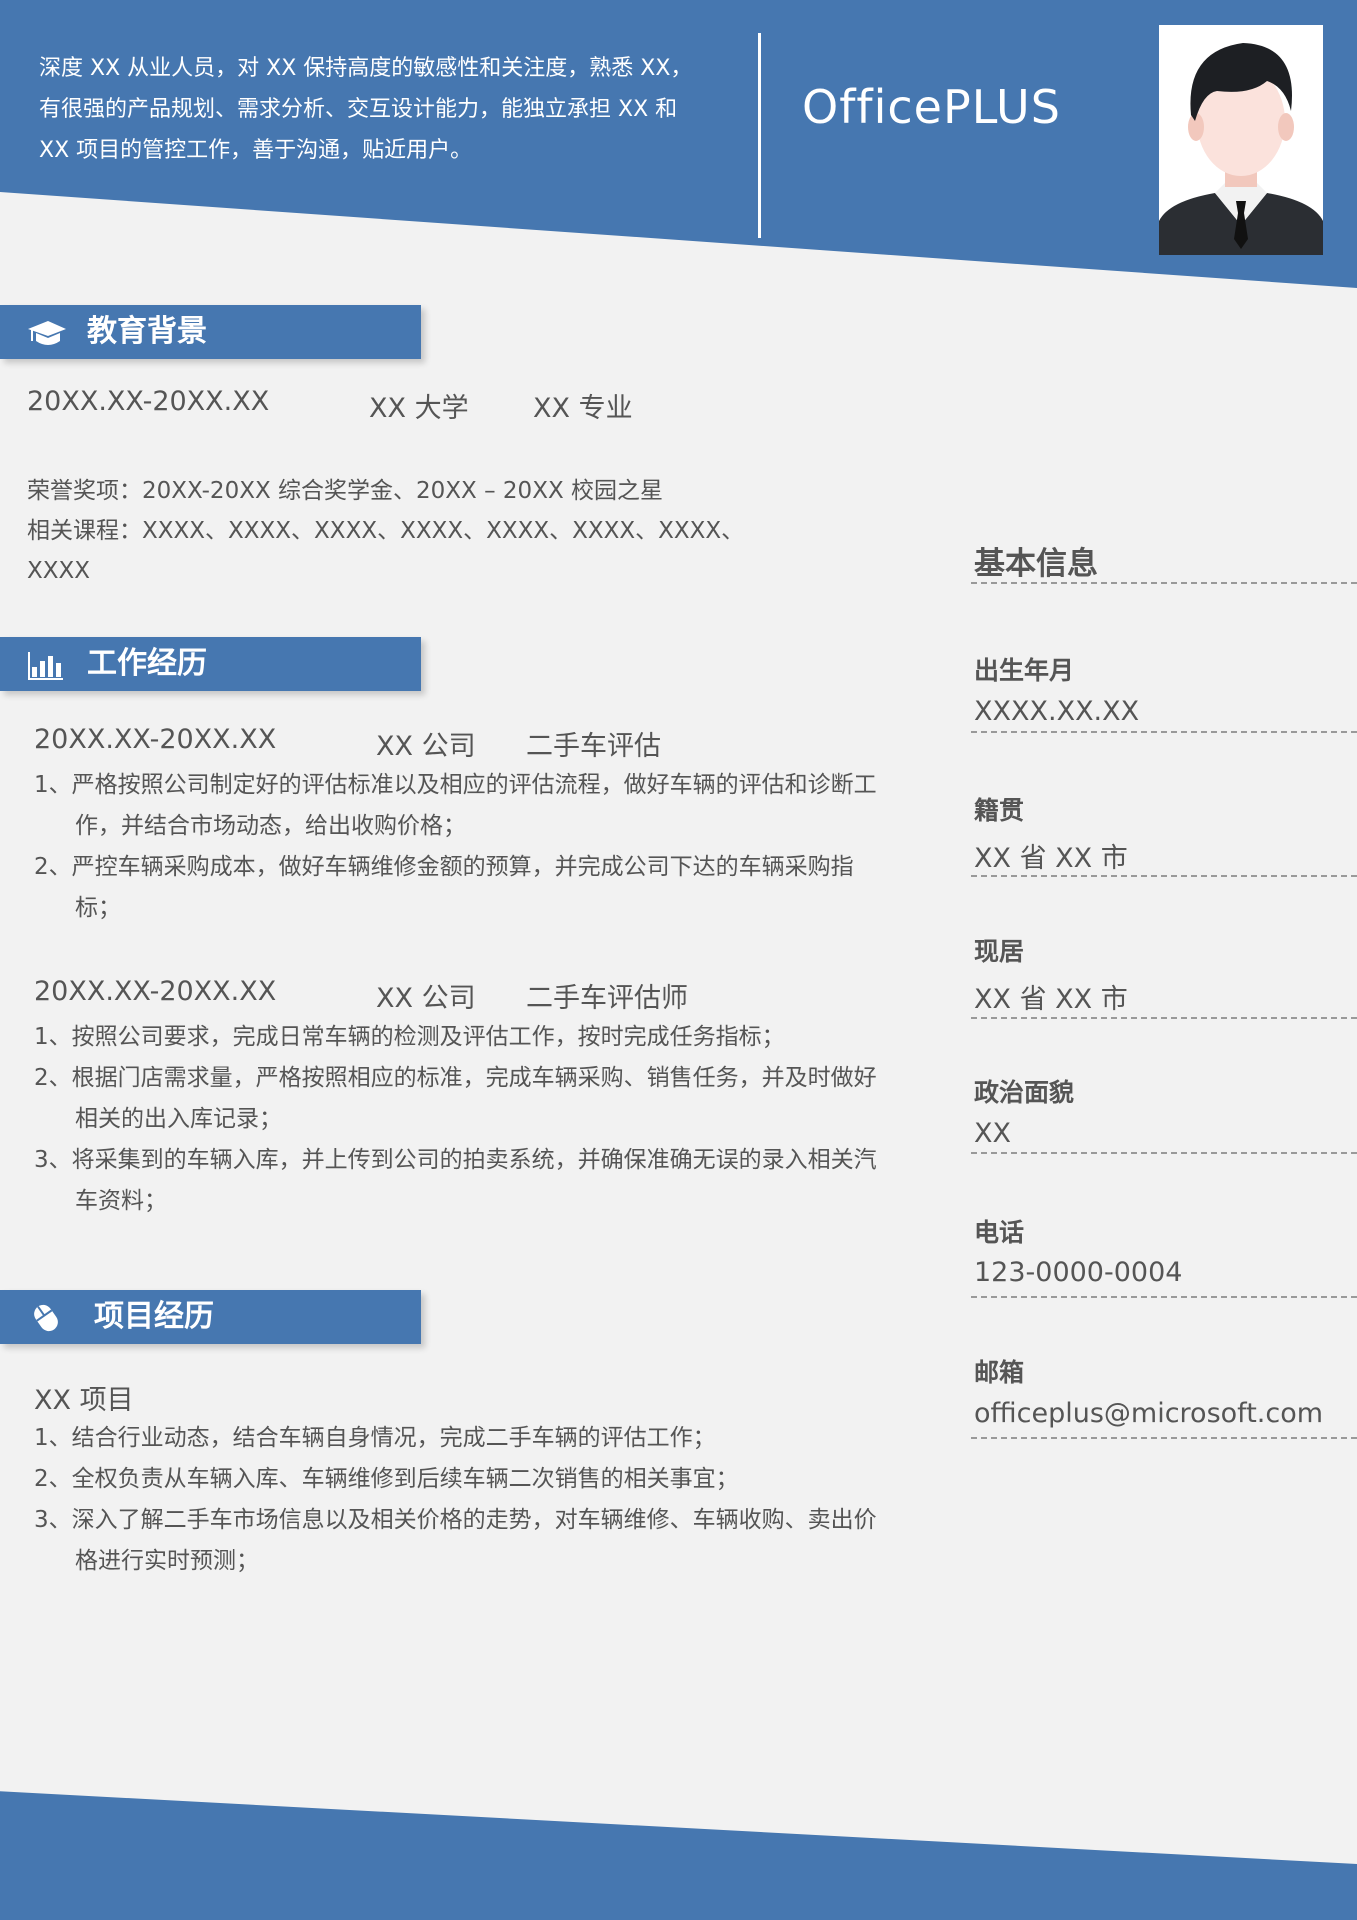 The width and height of the screenshot is (1357, 1920). What do you see at coordinates (1051, 858) in the screenshot?
I see `info-value-hometown: XX 省 XX 市` at bounding box center [1051, 858].